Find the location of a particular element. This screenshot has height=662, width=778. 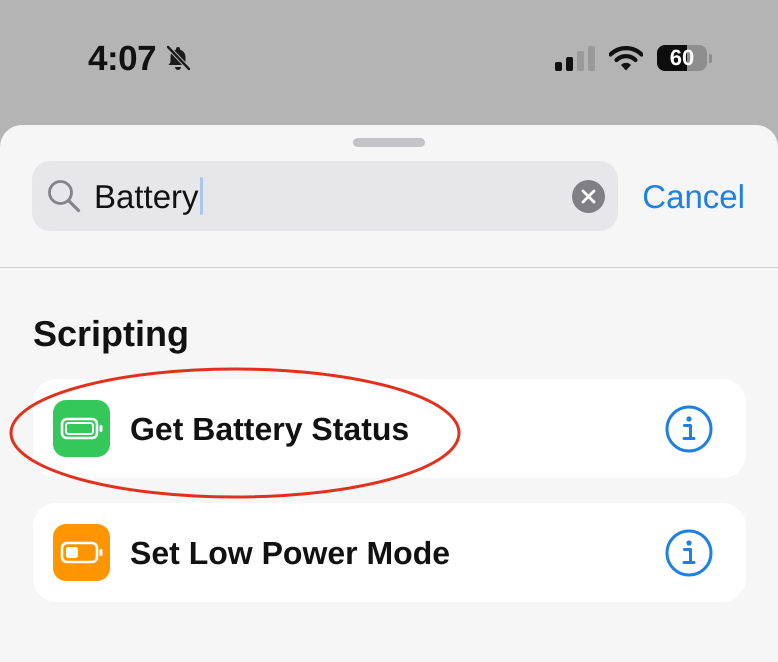

action-row: Get Battery Status is located at coordinates (389, 428).